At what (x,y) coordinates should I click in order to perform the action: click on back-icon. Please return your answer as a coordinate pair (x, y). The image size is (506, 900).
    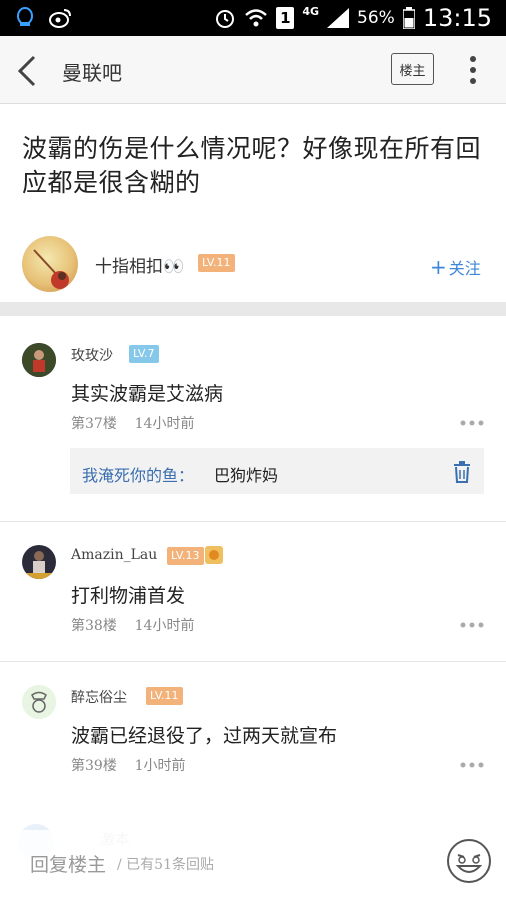
    Looking at the image, I should click on (27, 71).